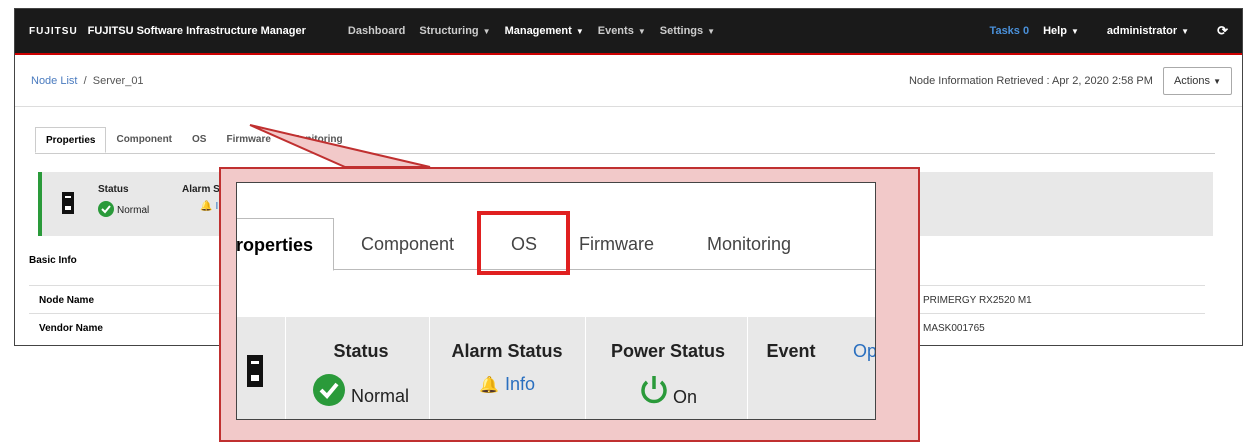  Describe the element at coordinates (507, 351) in the screenshot. I see `alarm-label: Alarm Status` at that location.